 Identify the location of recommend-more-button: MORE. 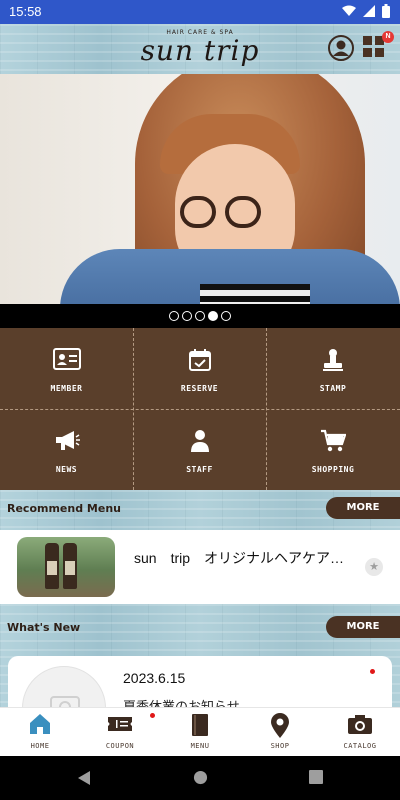
(363, 508).